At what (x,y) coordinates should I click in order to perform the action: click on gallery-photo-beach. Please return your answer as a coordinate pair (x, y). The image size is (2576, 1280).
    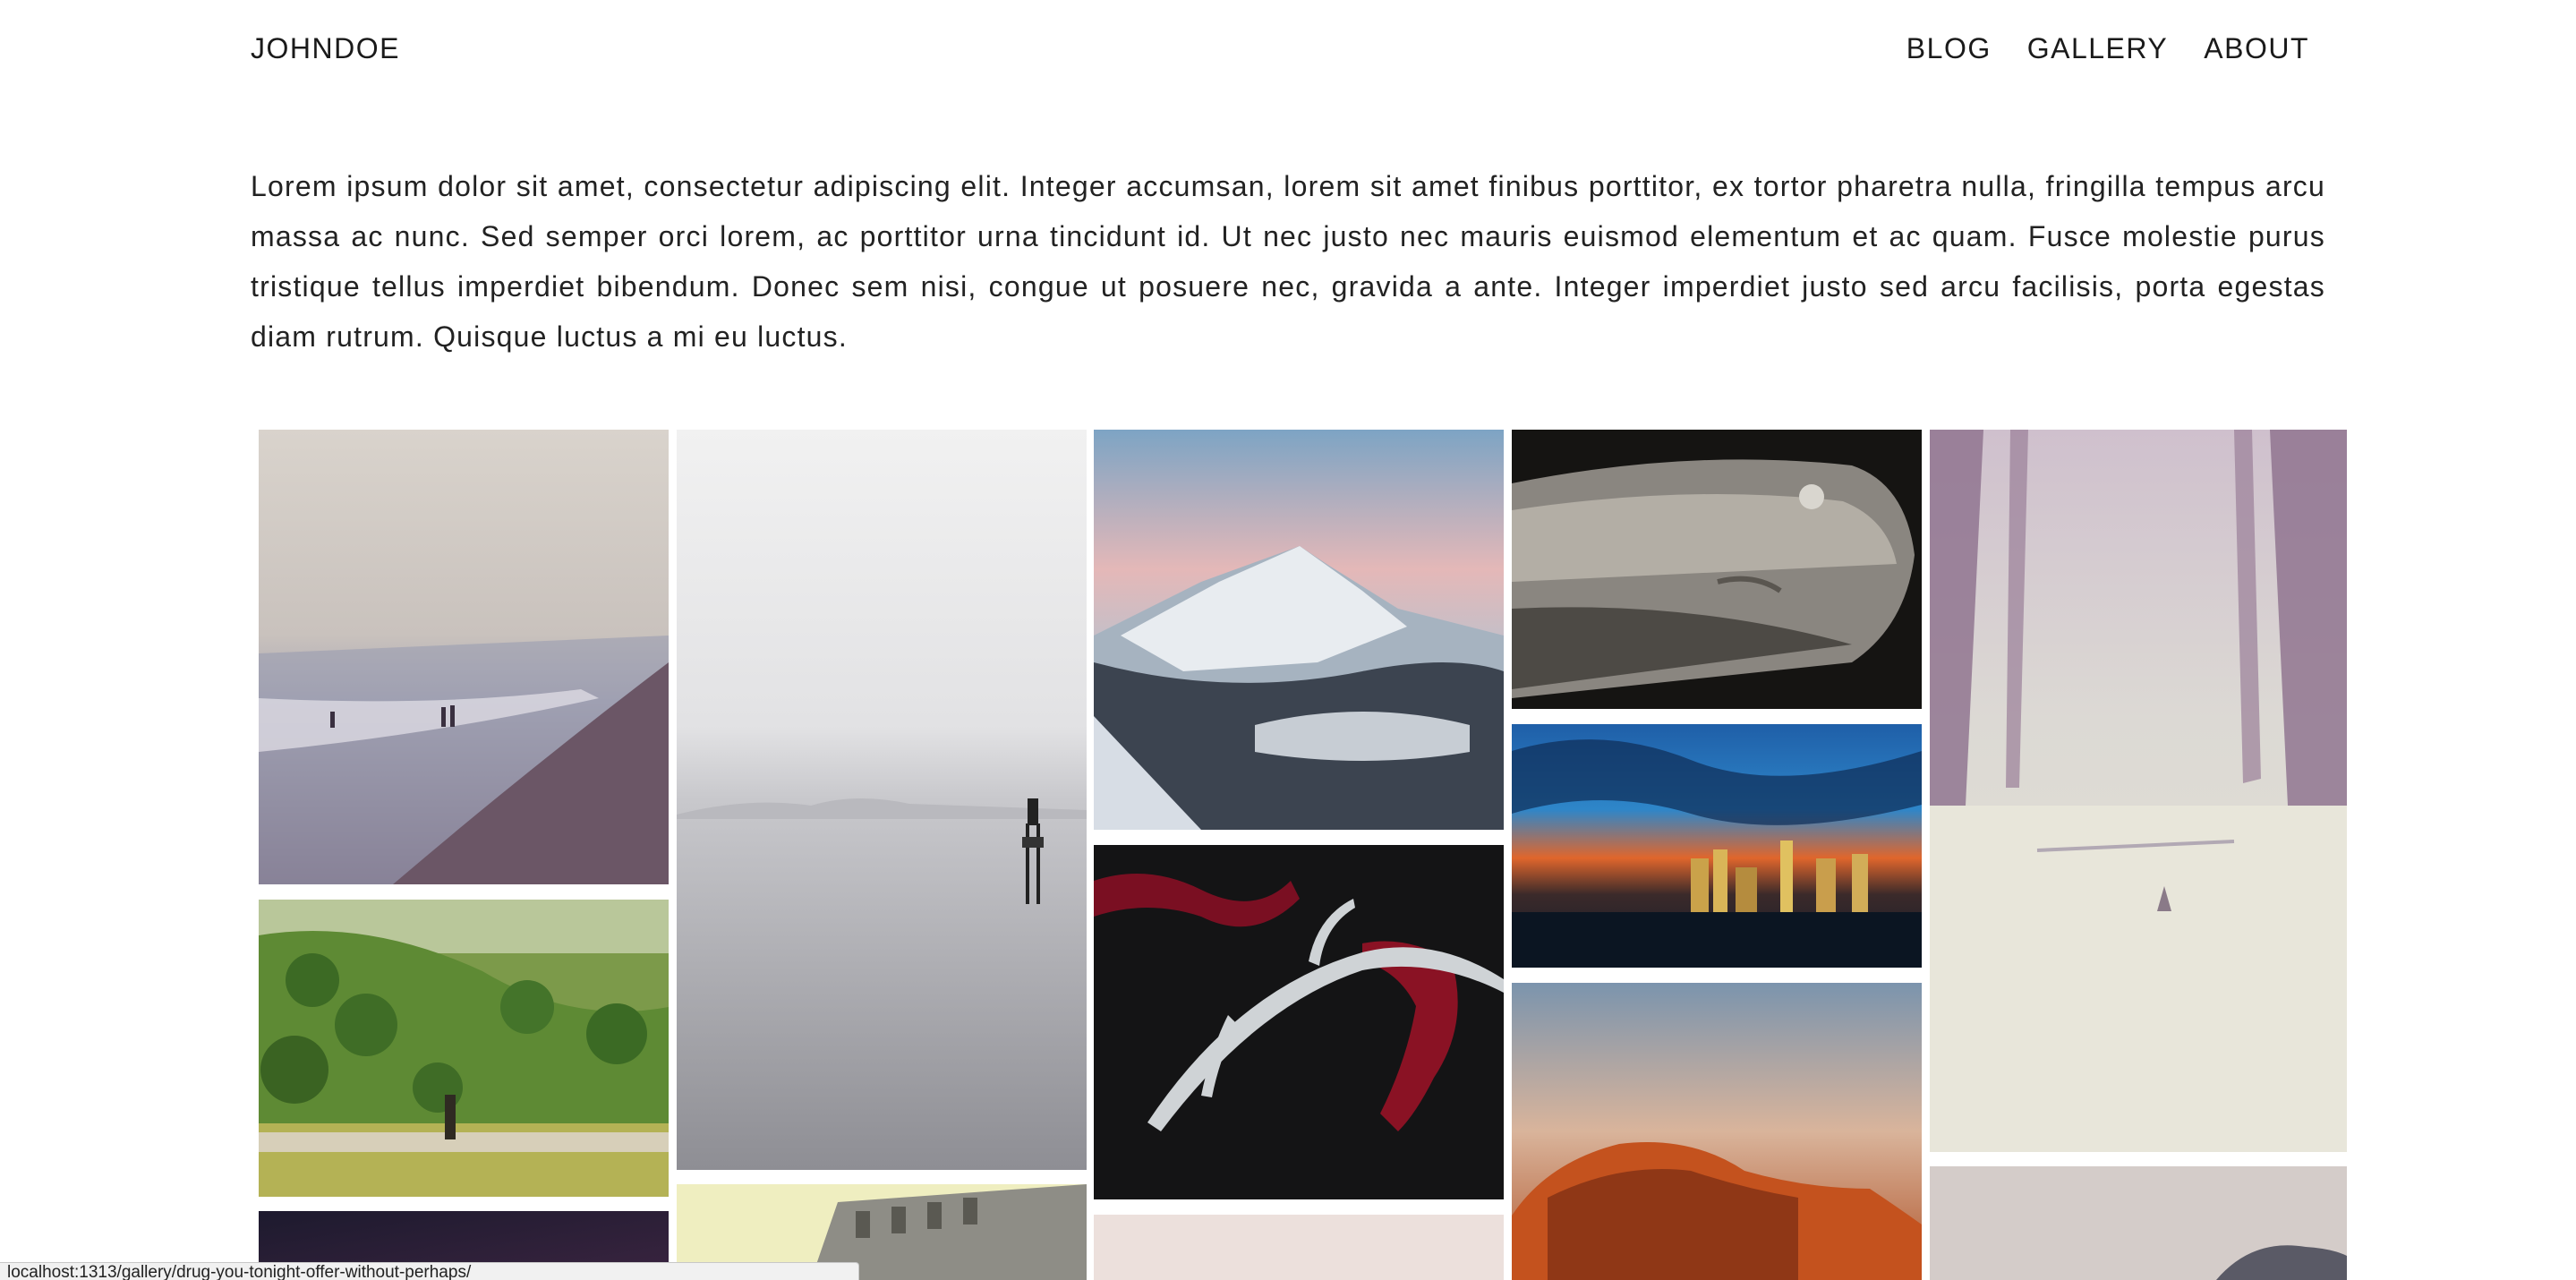
    Looking at the image, I should click on (464, 657).